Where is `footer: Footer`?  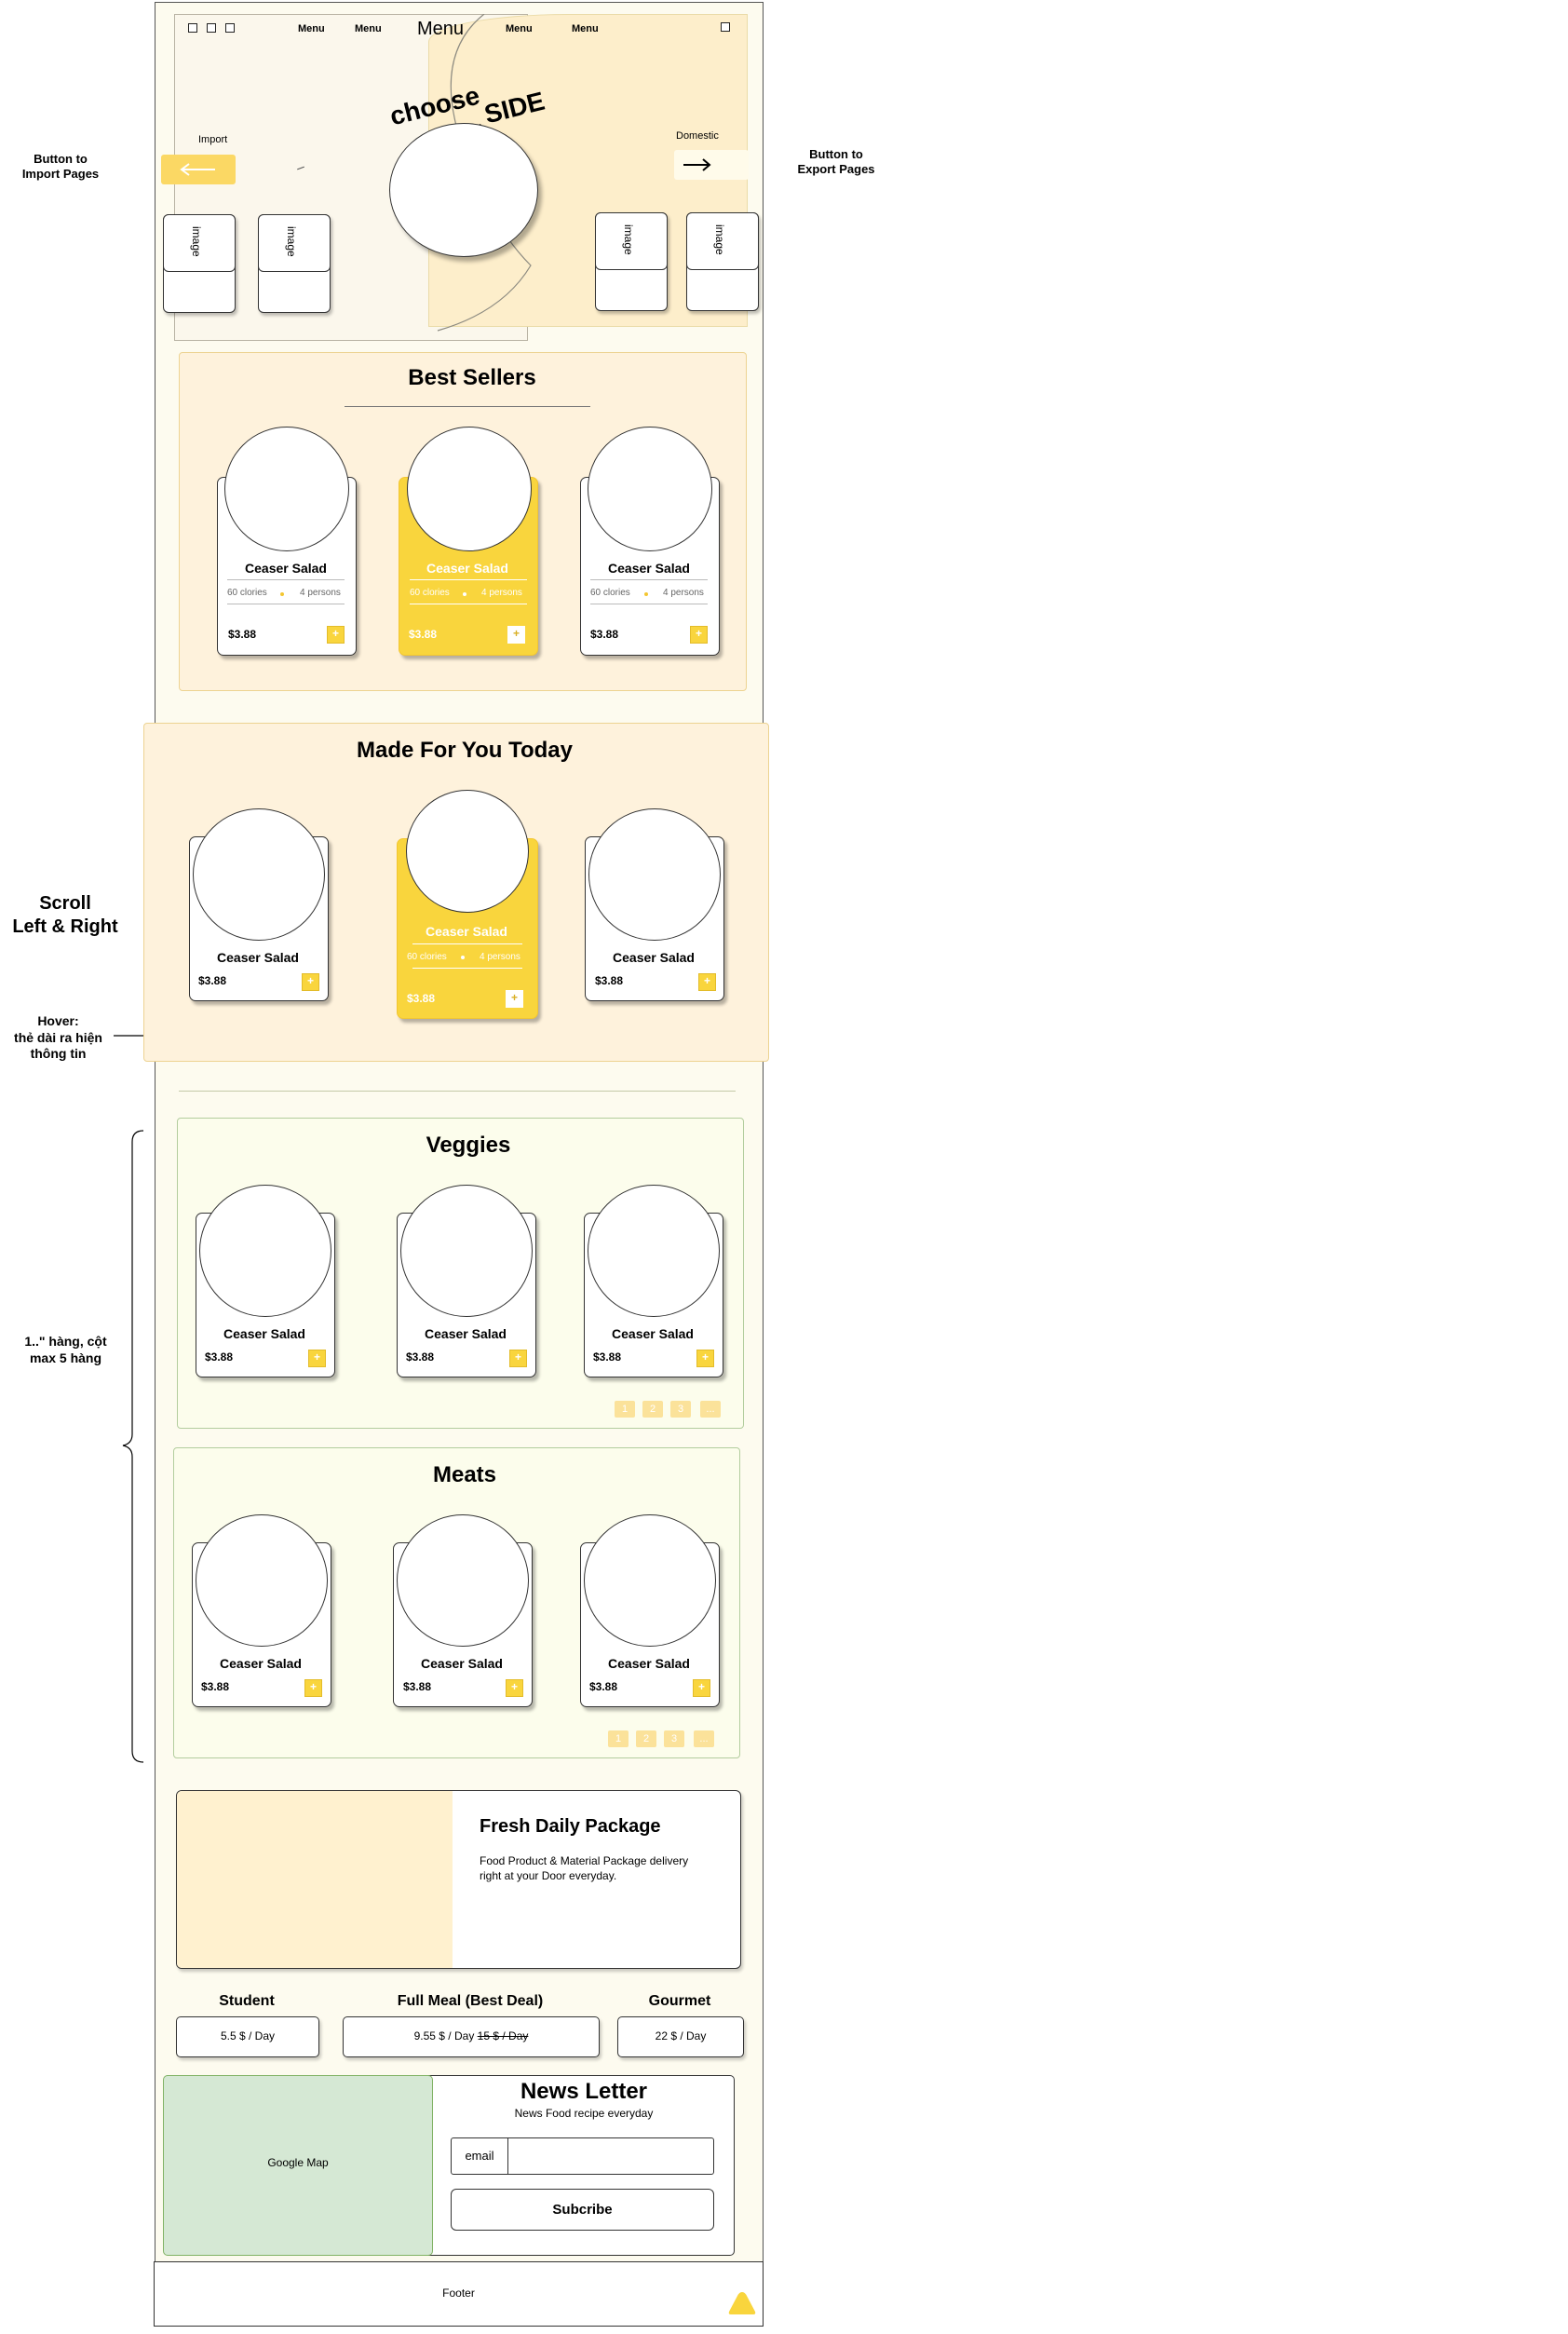 footer: Footer is located at coordinates (459, 2294).